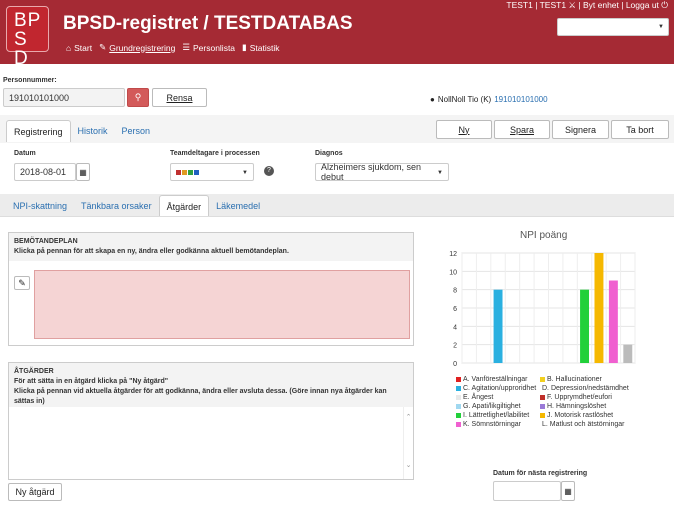 The width and height of the screenshot is (674, 523). What do you see at coordinates (27, 37) in the screenshot?
I see `app-logo: BP SD` at bounding box center [27, 37].